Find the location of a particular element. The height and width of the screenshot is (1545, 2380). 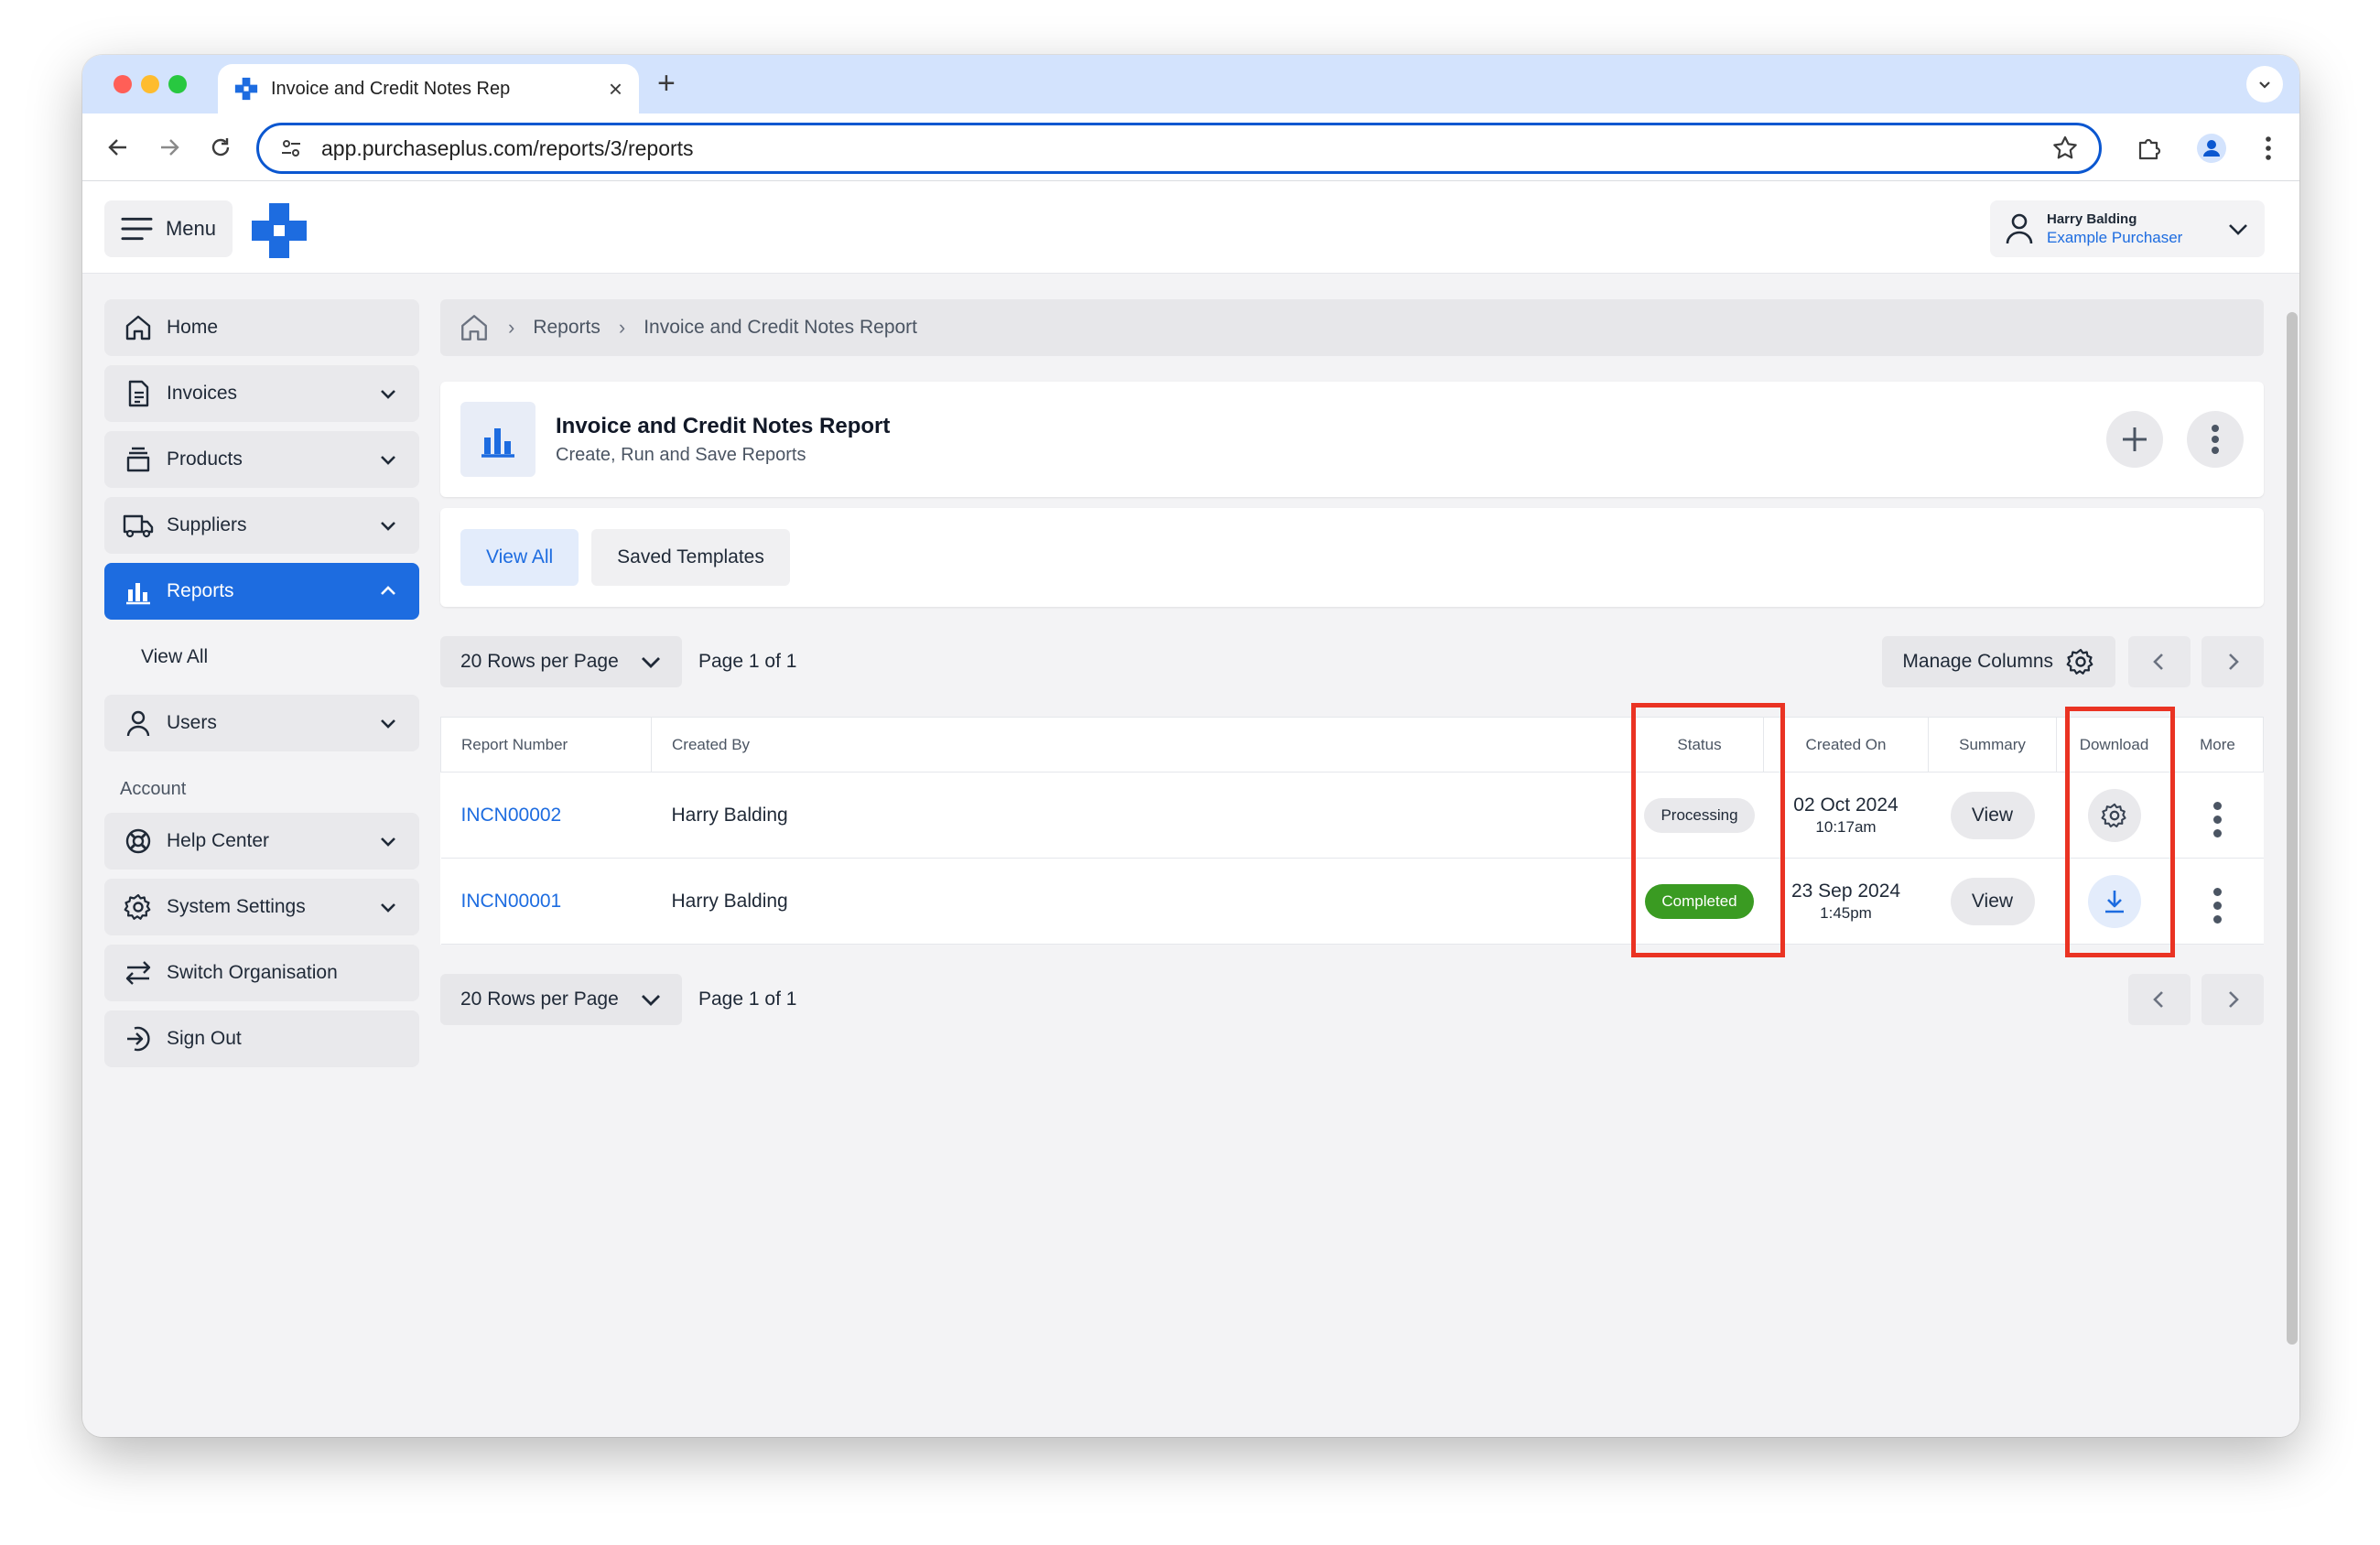

purchaseplus-logo is located at coordinates (279, 230).